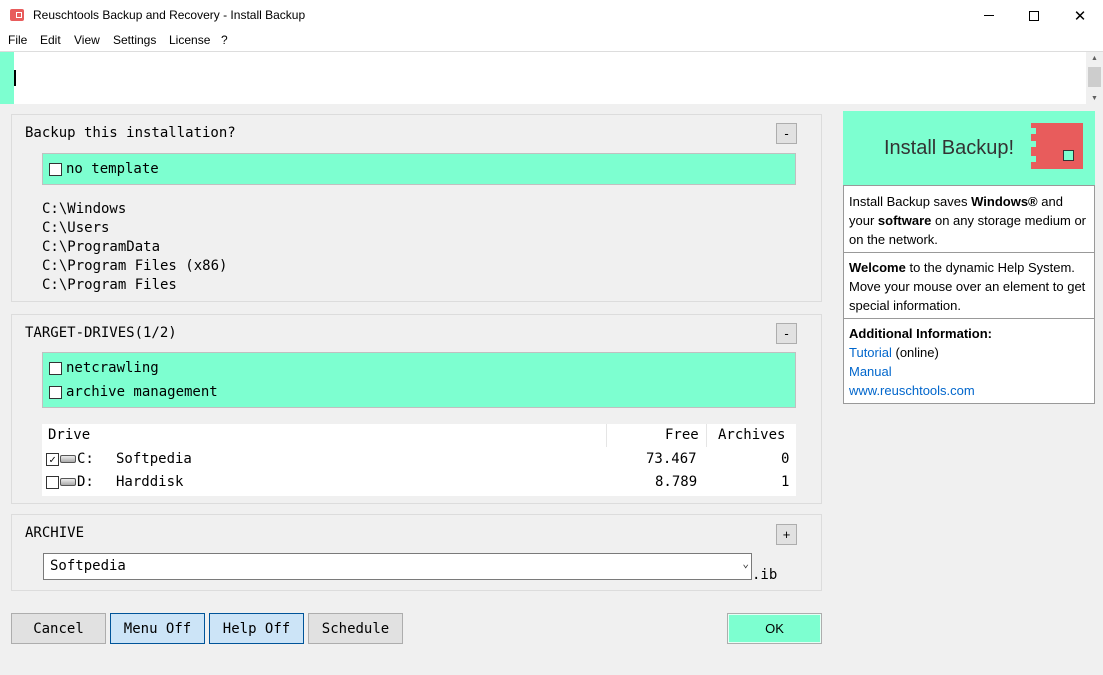 The width and height of the screenshot is (1103, 675). Describe the element at coordinates (55, 169) in the screenshot. I see `no-template-checkbox` at that location.